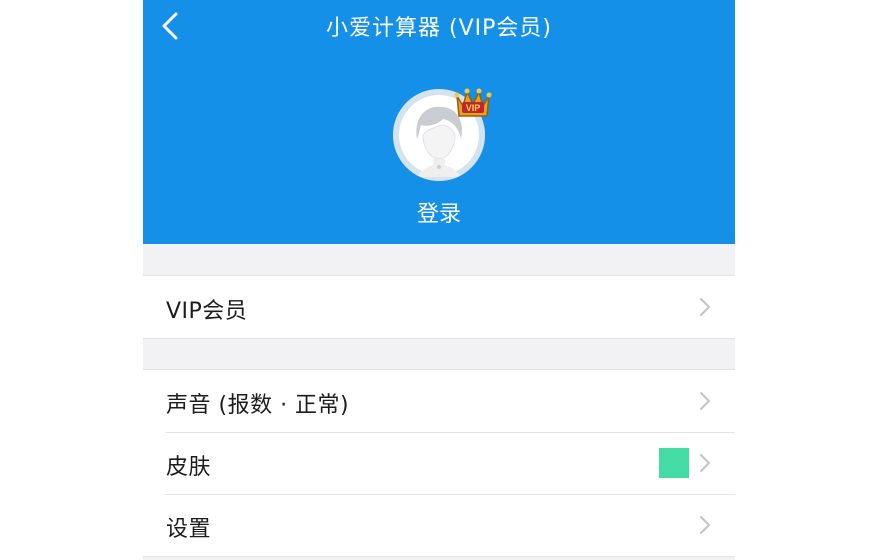  I want to click on vip-section: VIP会员, so click(439, 307).